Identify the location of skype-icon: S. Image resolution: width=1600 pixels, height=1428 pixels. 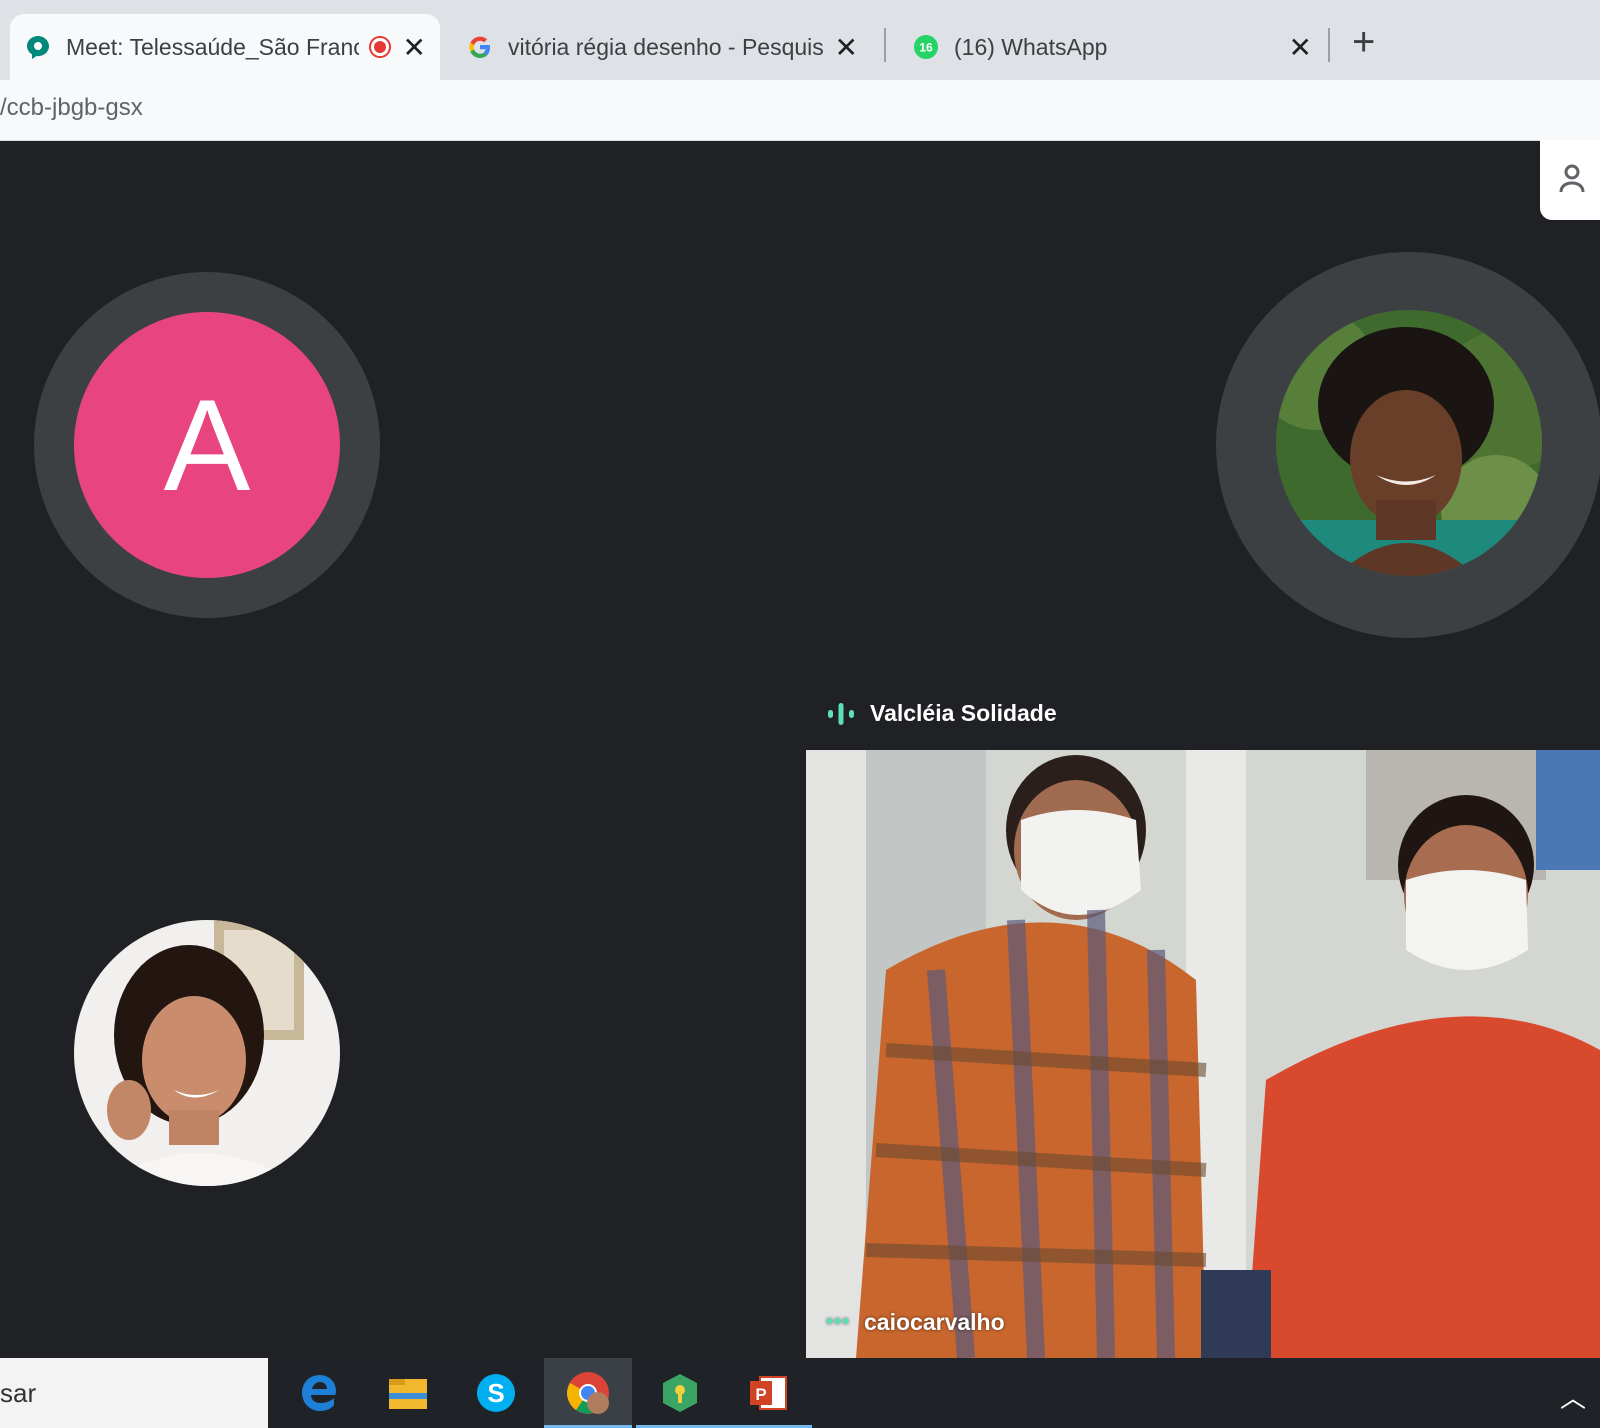
(496, 1393).